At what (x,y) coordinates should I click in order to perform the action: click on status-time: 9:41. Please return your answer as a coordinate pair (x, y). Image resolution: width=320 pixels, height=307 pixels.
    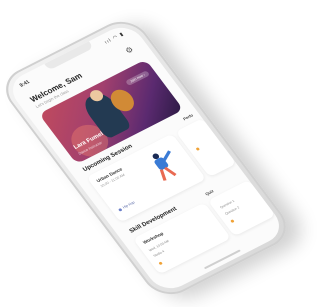
    Looking at the image, I should click on (25, 84).